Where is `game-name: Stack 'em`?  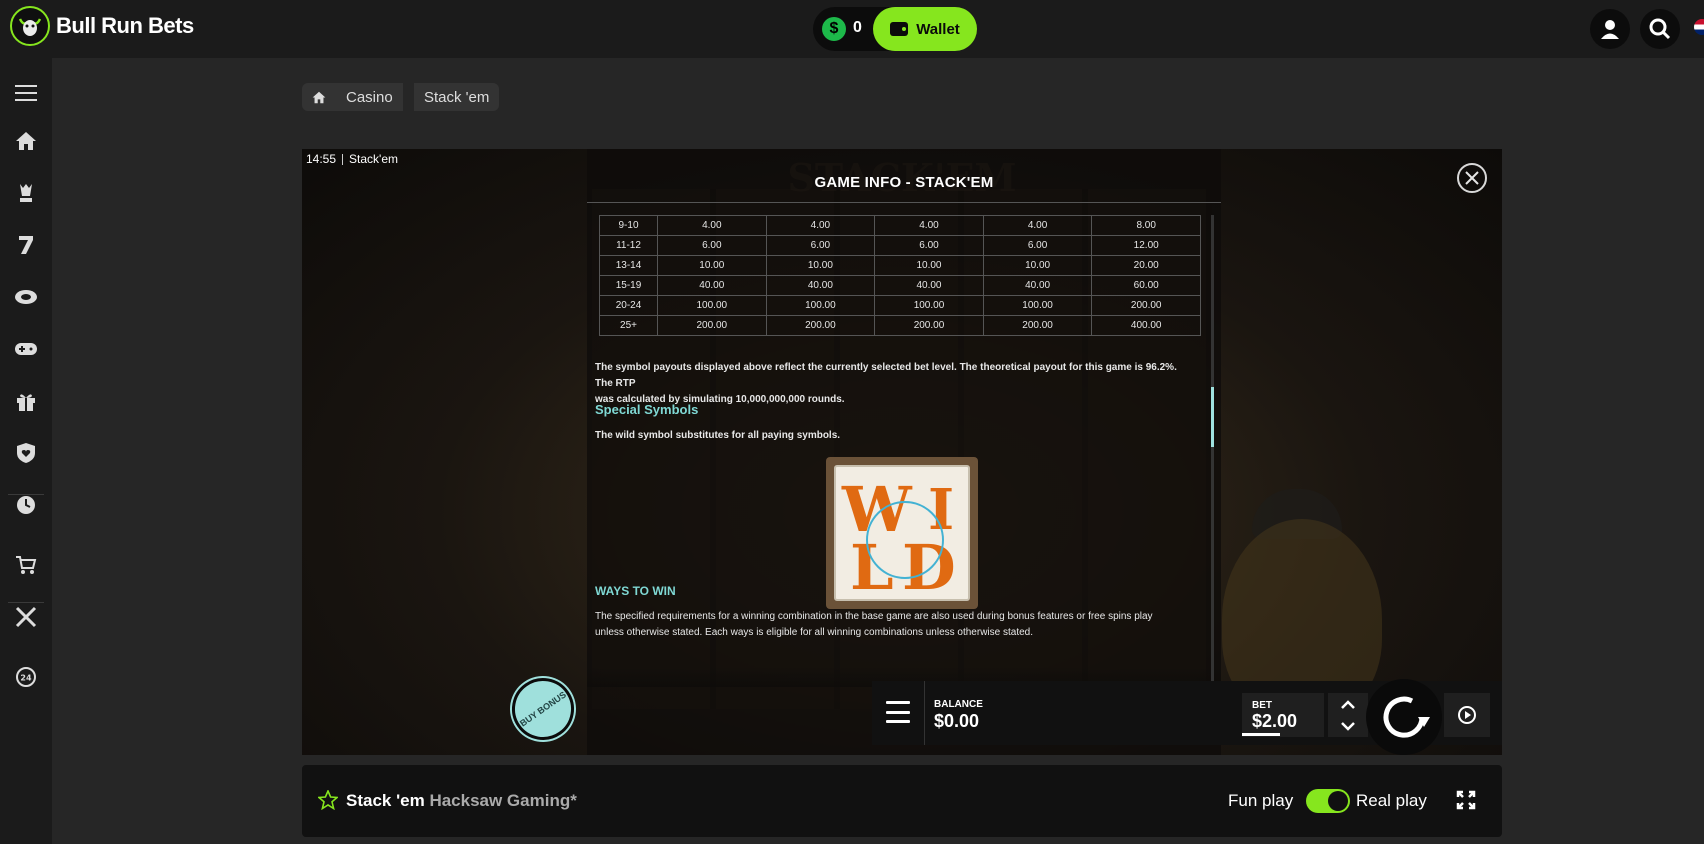 game-name: Stack 'em is located at coordinates (385, 800).